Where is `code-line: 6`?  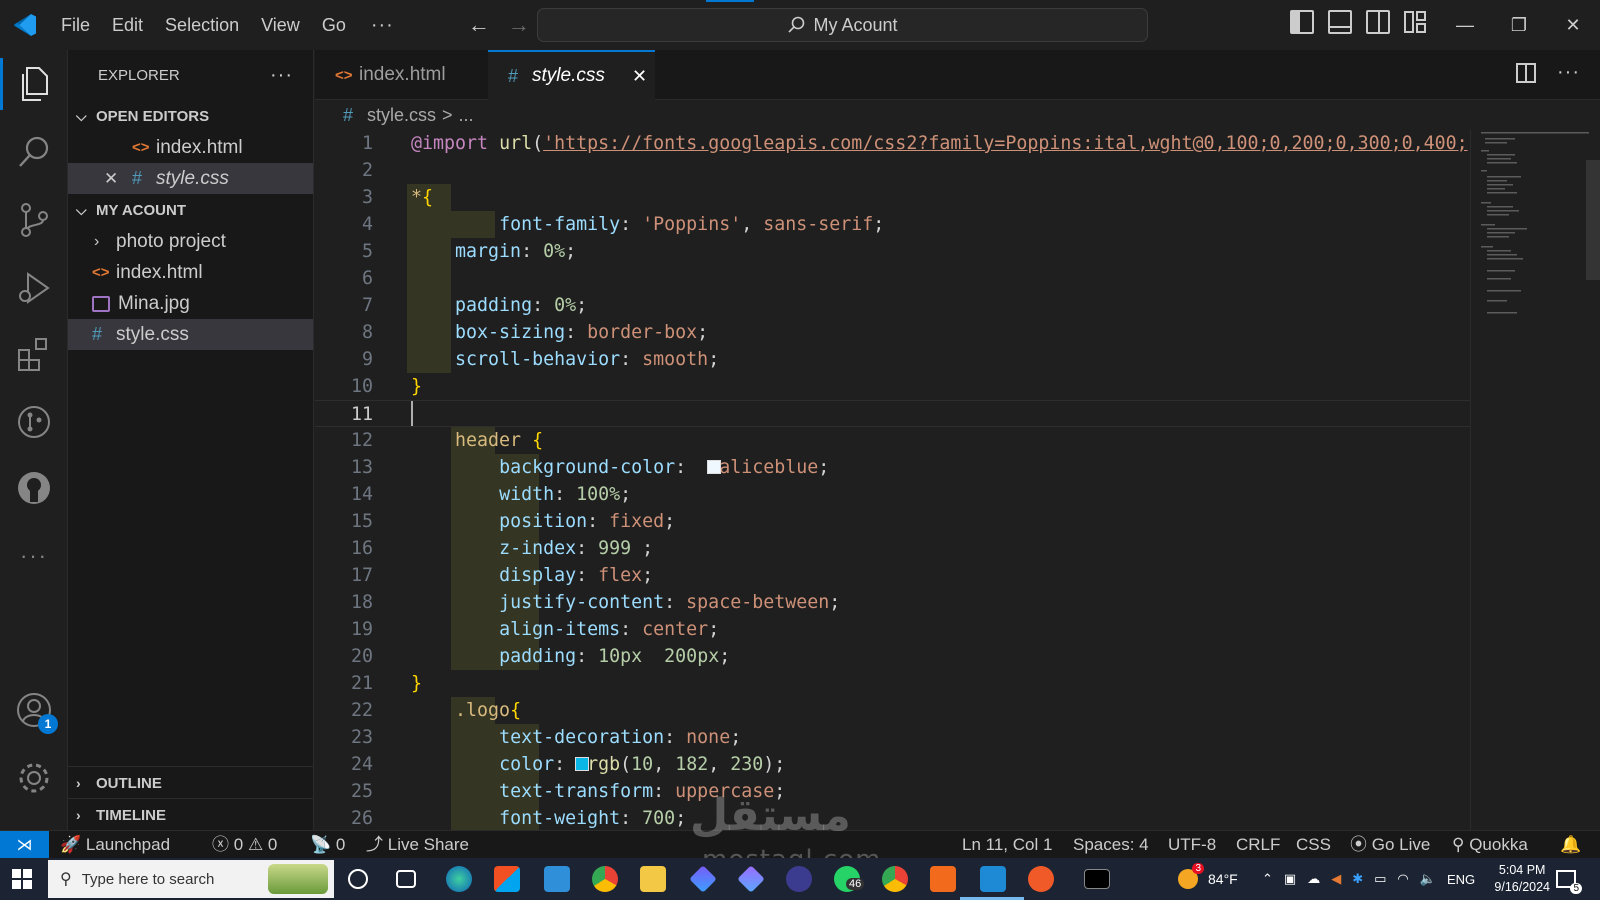
code-line: 6 is located at coordinates (892, 278).